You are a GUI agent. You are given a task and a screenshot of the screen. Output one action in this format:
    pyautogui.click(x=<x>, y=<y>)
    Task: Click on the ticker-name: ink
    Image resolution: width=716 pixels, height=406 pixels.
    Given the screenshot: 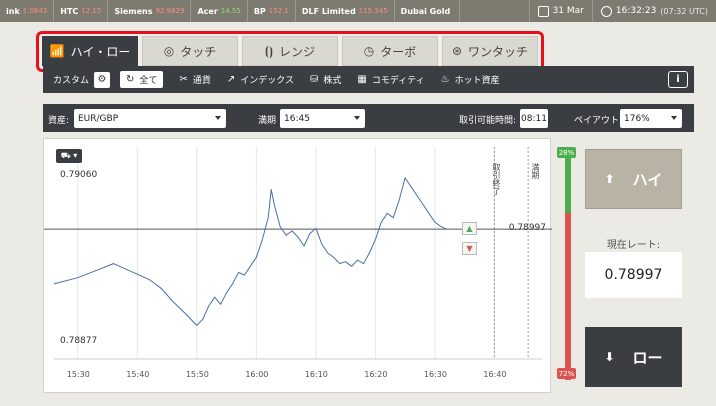 What is the action you would take?
    pyautogui.click(x=13, y=11)
    